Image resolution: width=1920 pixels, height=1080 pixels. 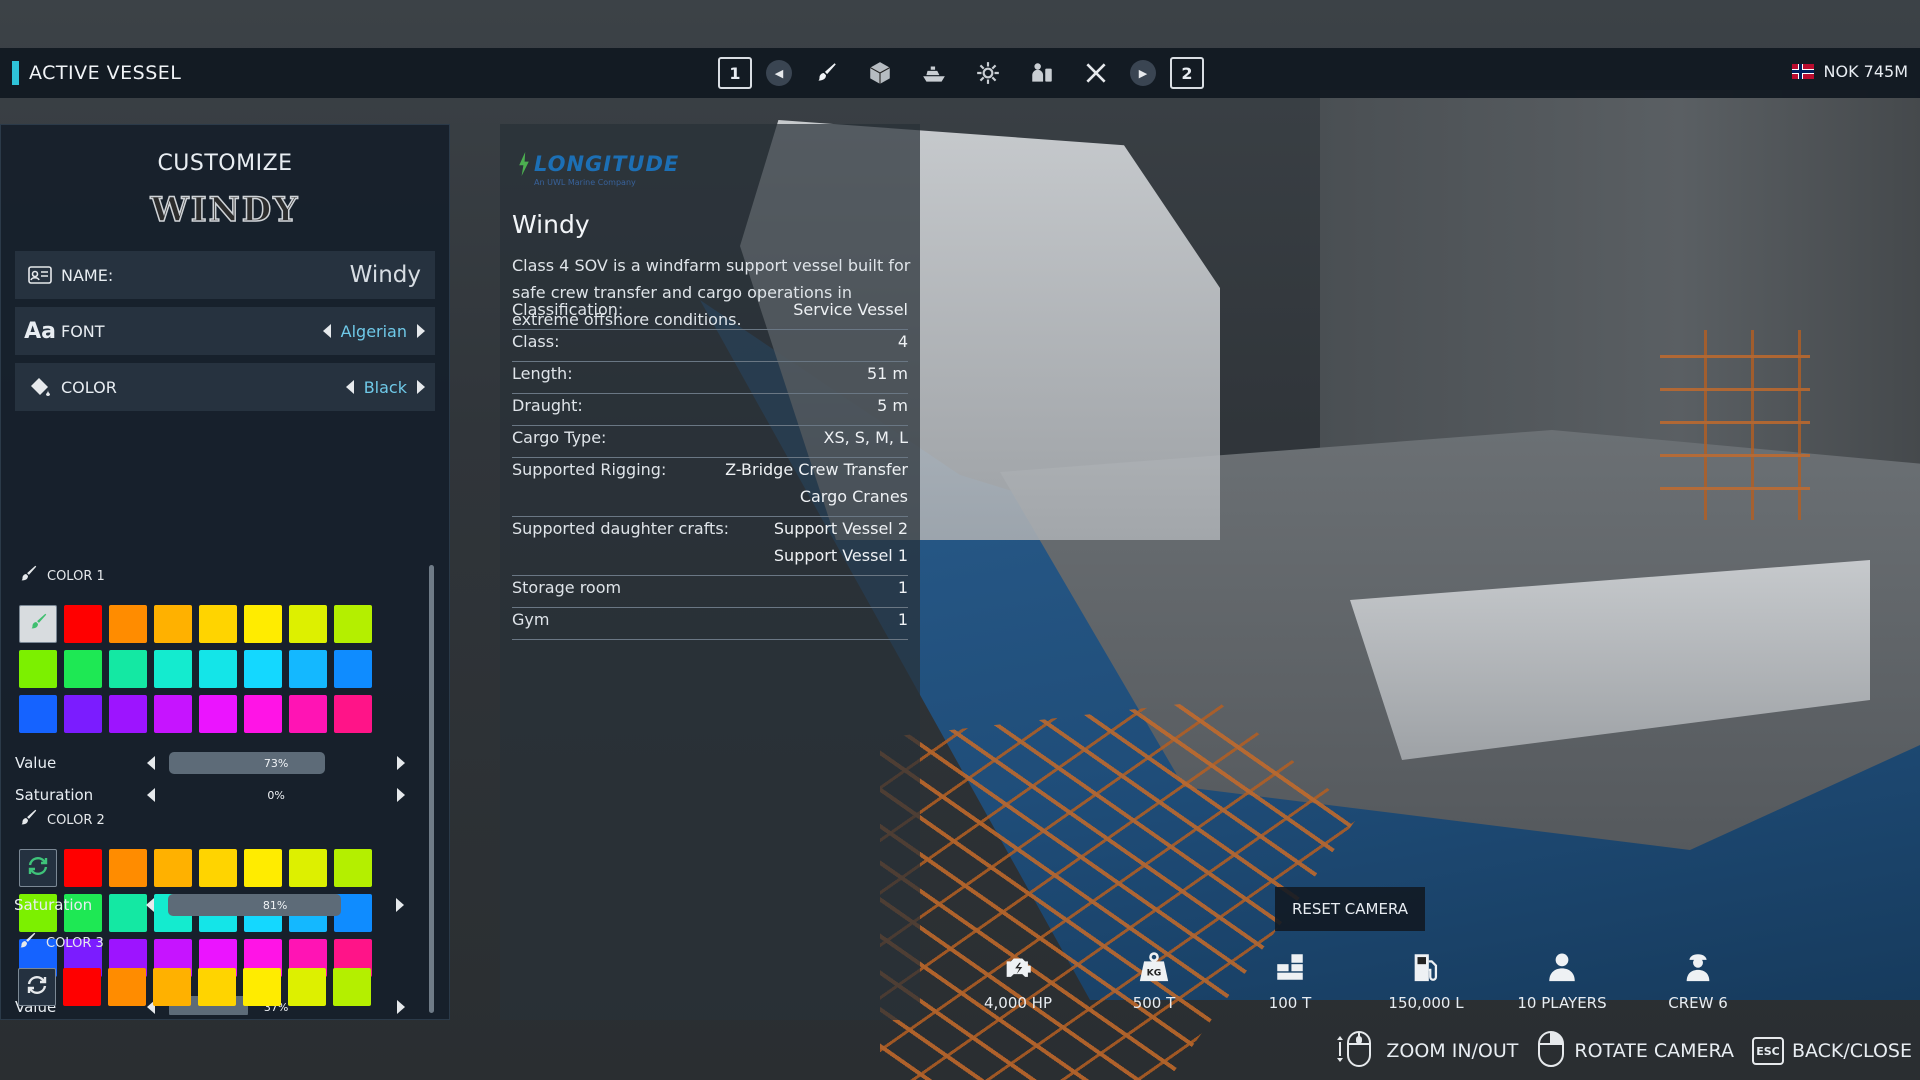 What do you see at coordinates (28, 820) in the screenshot?
I see `brush-icon` at bounding box center [28, 820].